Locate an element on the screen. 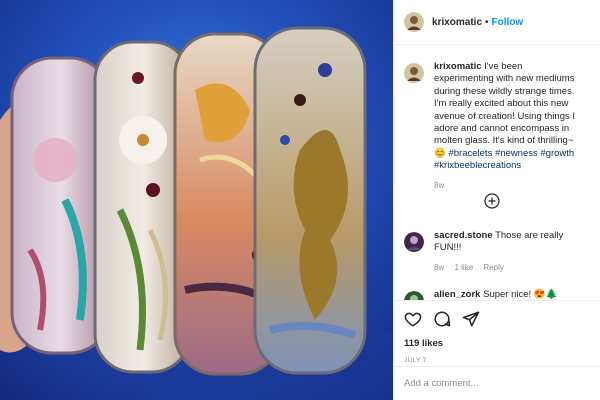  action-icons is located at coordinates (497, 319).